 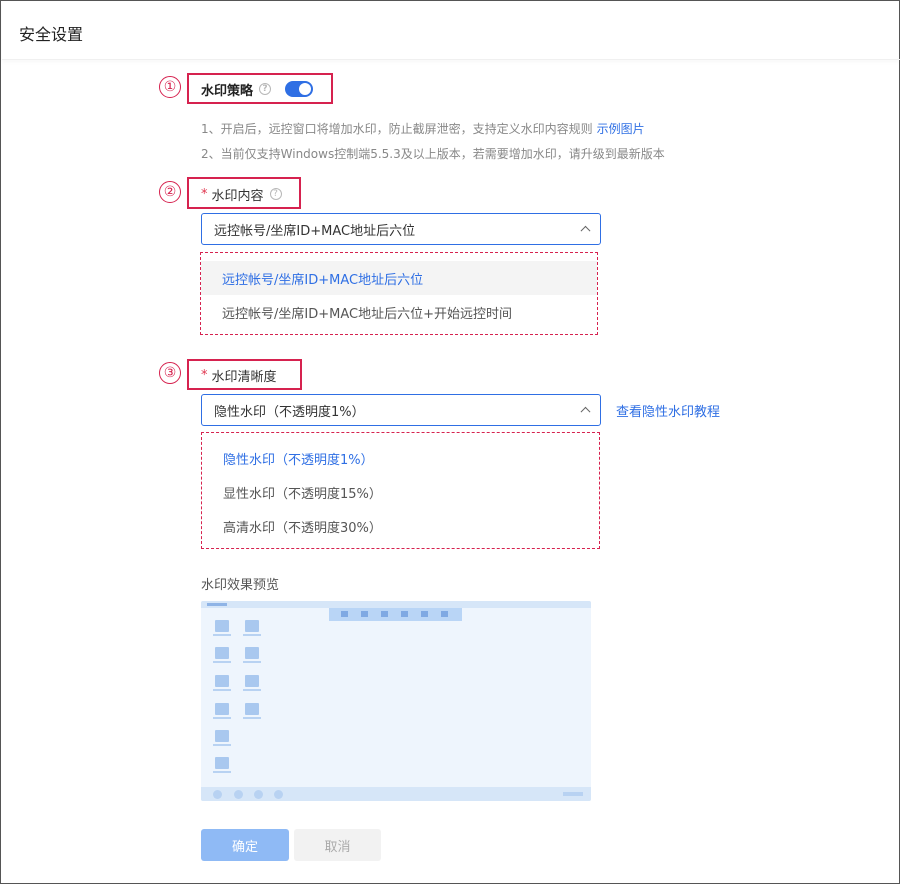 I want to click on step-marker-3: ③, so click(x=170, y=373).